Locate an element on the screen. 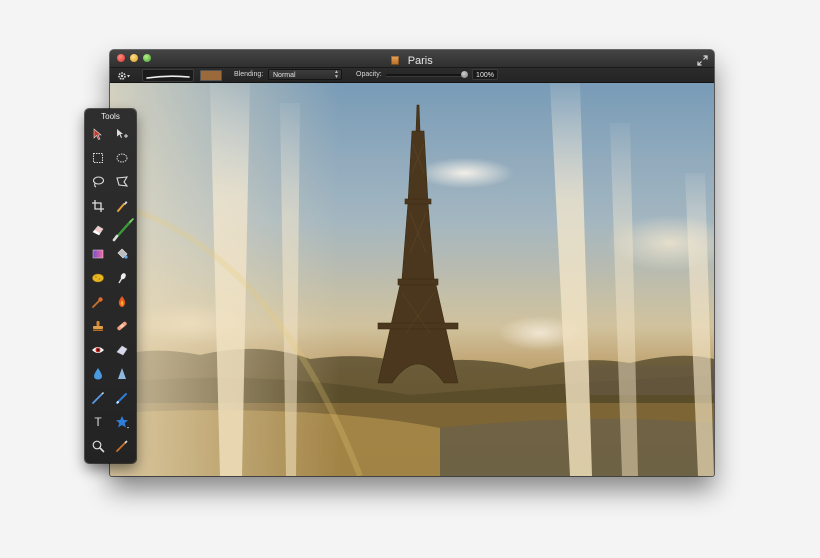 The height and width of the screenshot is (558, 820). ellipse-marquee-icon is located at coordinates (122, 158).